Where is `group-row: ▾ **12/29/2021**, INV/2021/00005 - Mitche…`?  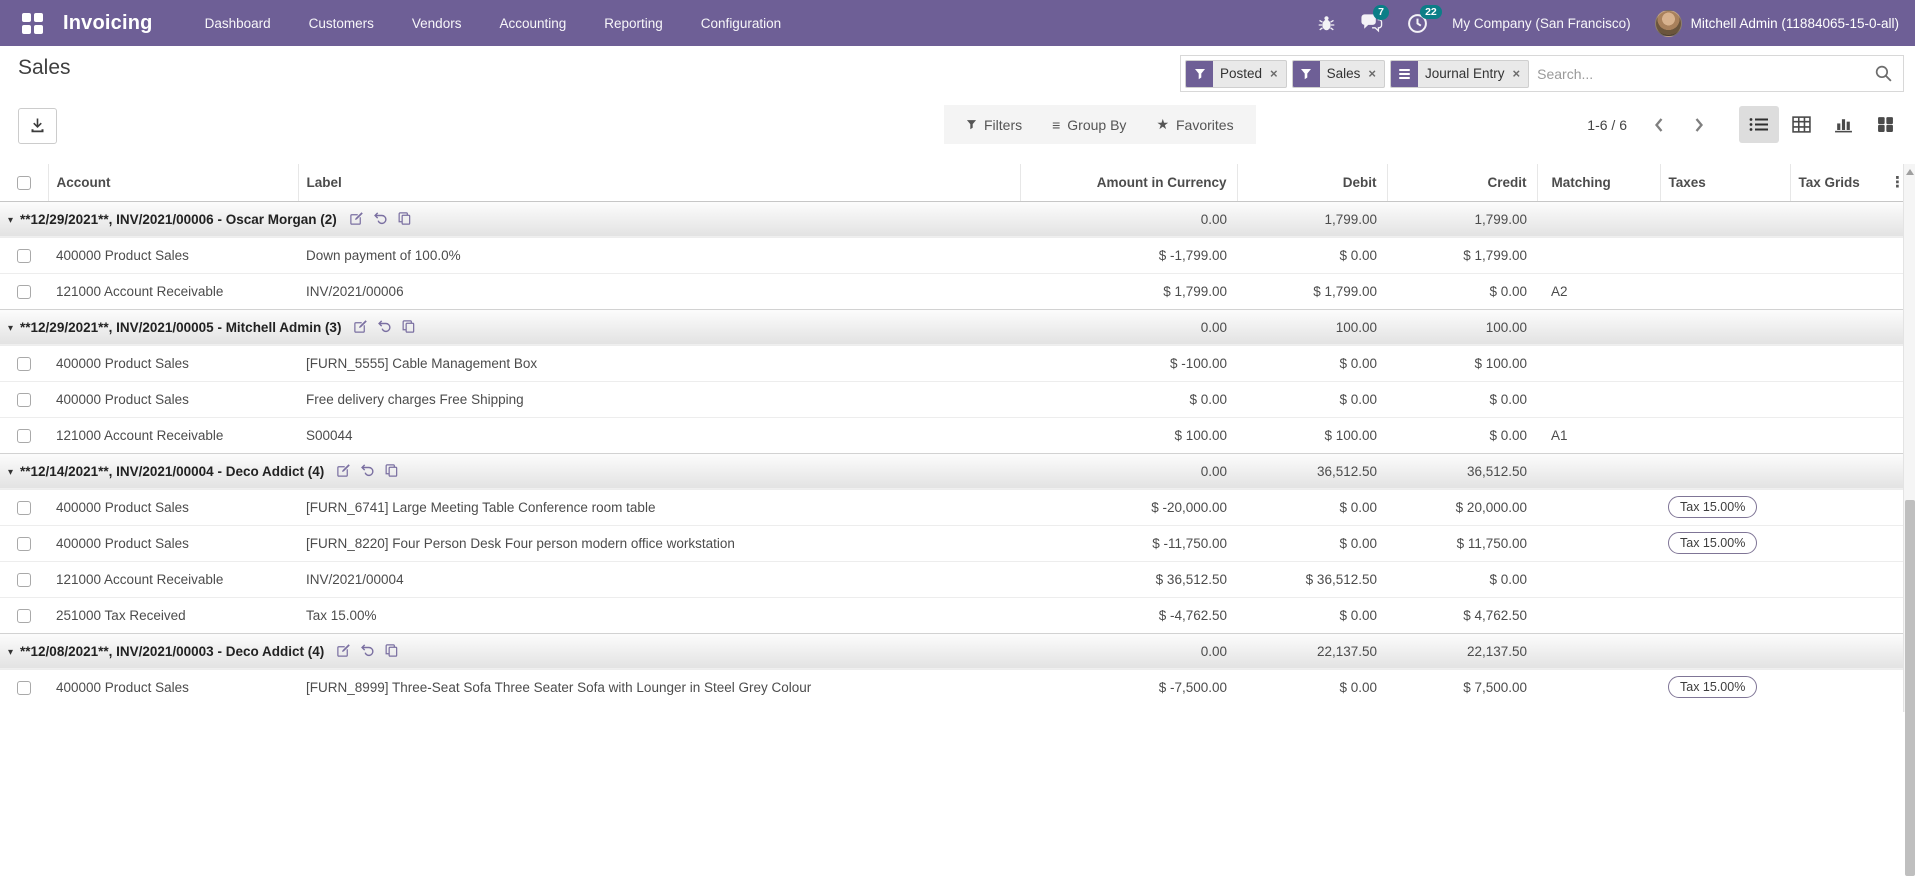
group-row: ▾ **12/29/2021**, INV/2021/00005 - Mitche… is located at coordinates (951, 326).